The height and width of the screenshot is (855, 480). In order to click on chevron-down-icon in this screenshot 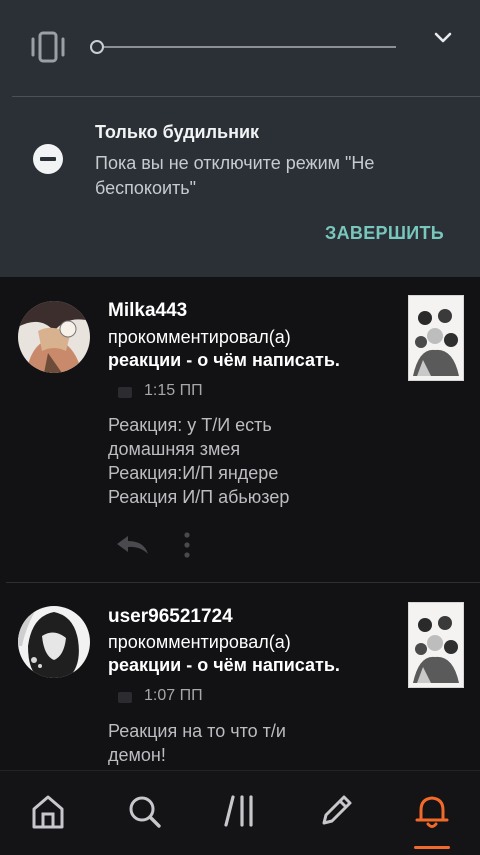, I will do `click(443, 38)`.